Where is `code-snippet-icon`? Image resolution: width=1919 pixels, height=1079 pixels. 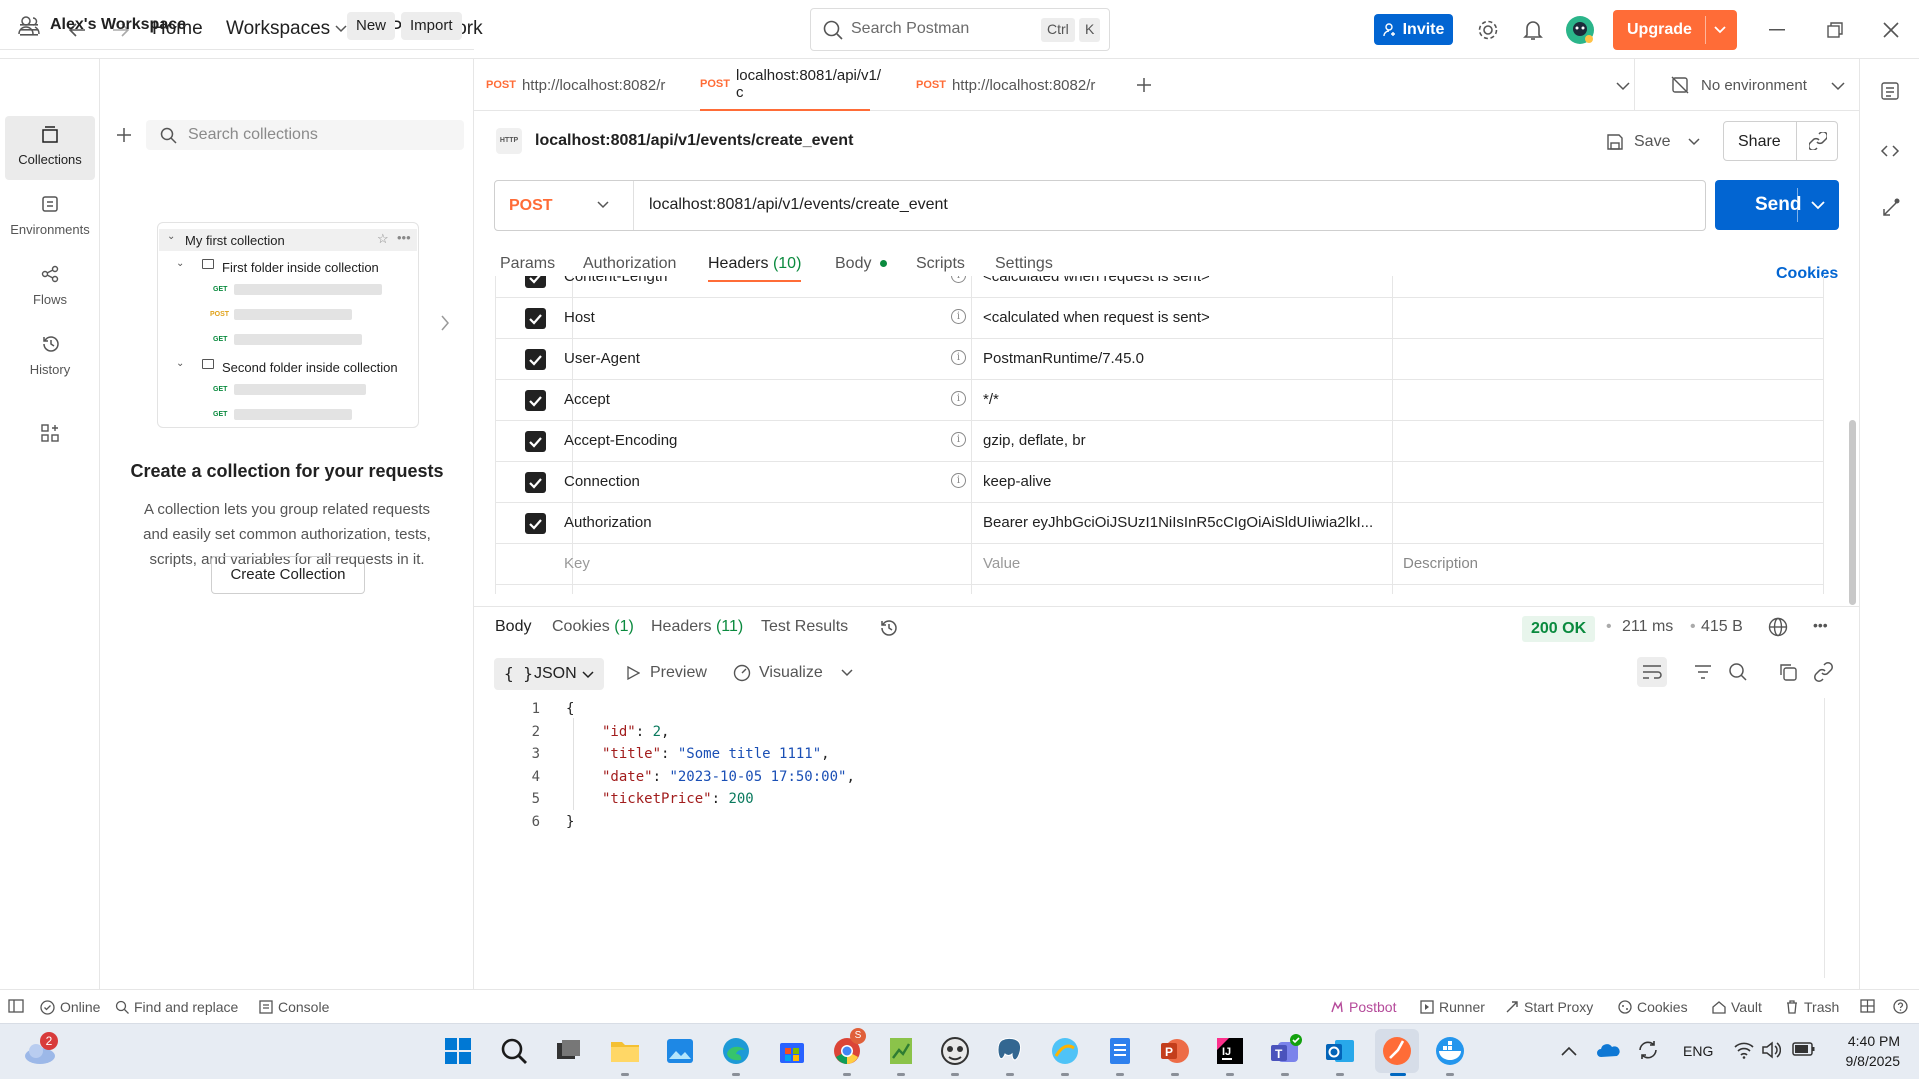
code-snippet-icon is located at coordinates (1890, 151).